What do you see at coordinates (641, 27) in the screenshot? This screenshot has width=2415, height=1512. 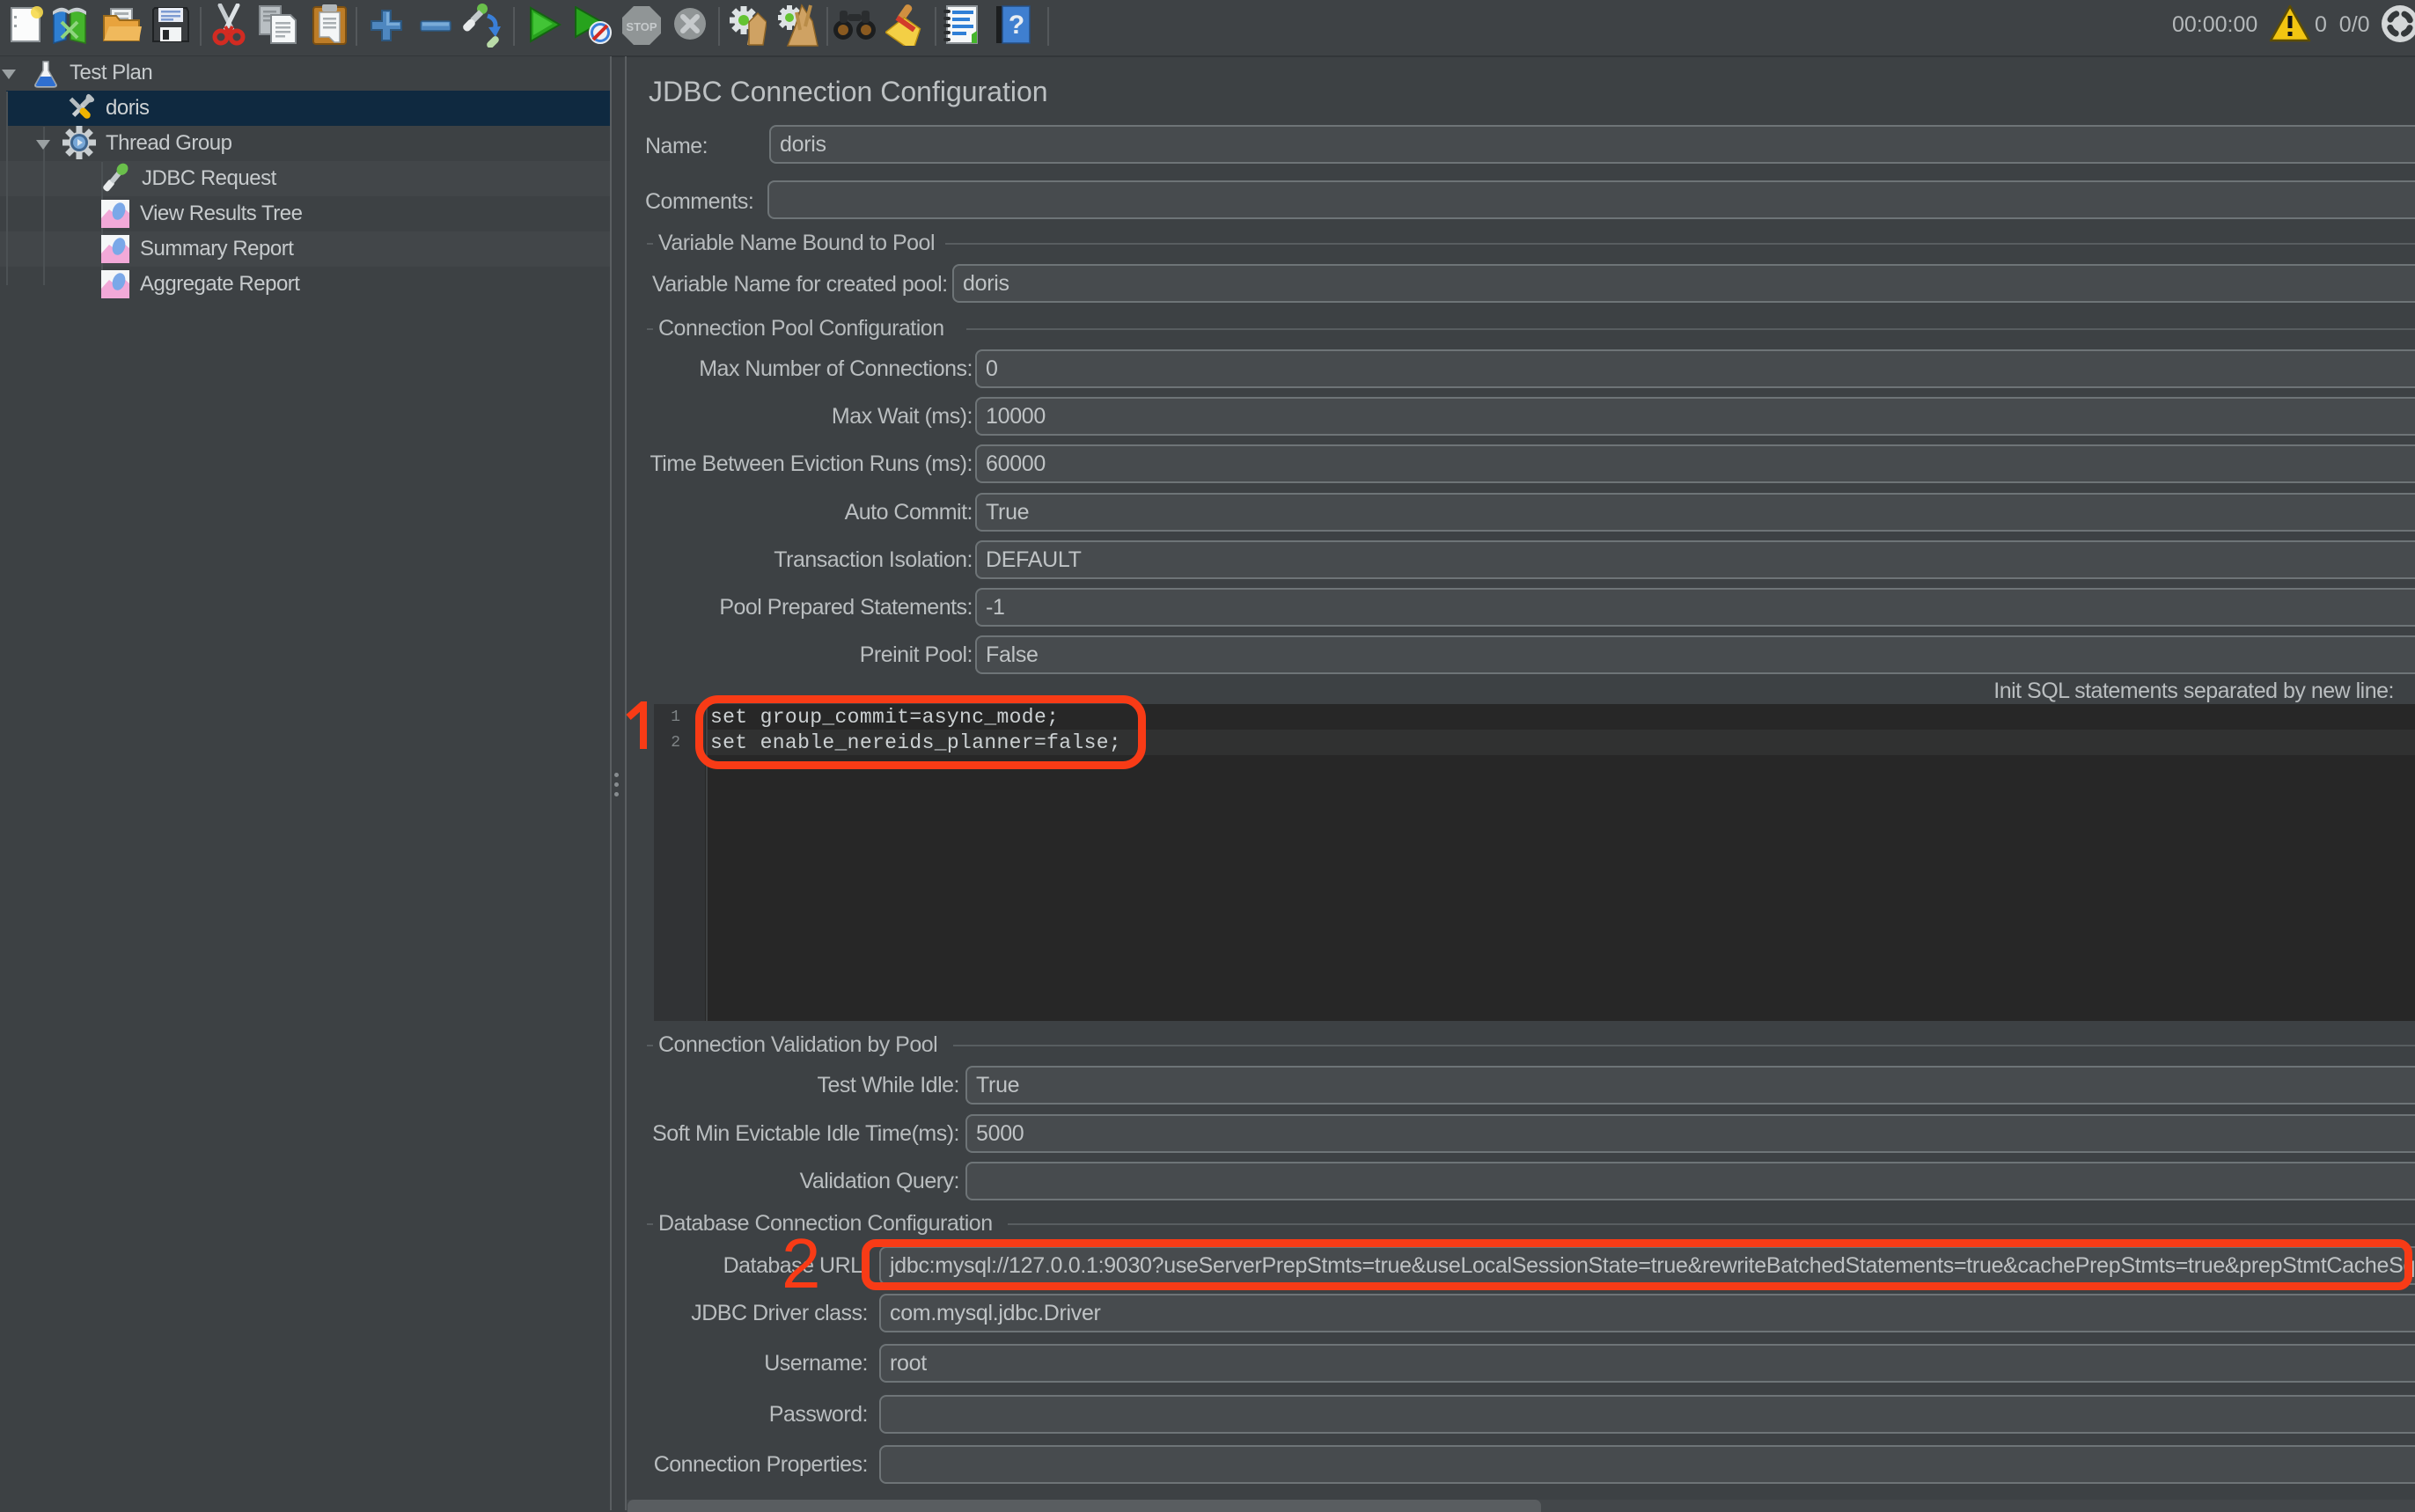 I see `svg-text: STOP` at bounding box center [641, 27].